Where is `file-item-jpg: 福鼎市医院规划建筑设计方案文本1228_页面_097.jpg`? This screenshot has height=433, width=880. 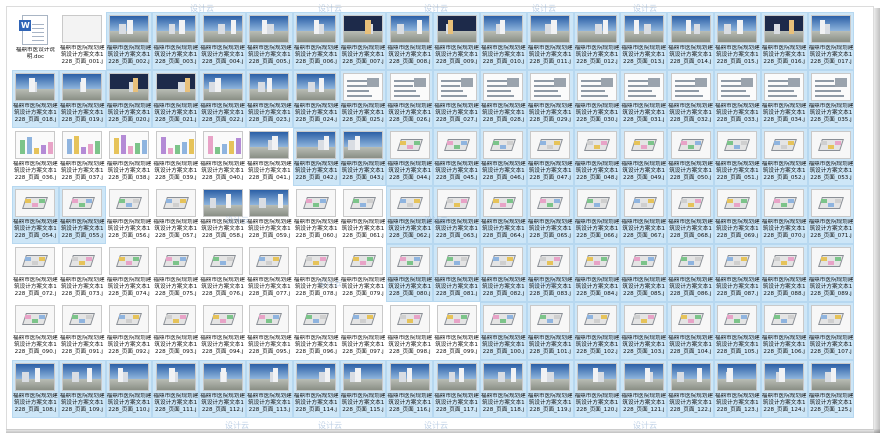 file-item-jpg: 福鼎市医院规划建筑设计方案文本1228_页面_097.jpg is located at coordinates (363, 331).